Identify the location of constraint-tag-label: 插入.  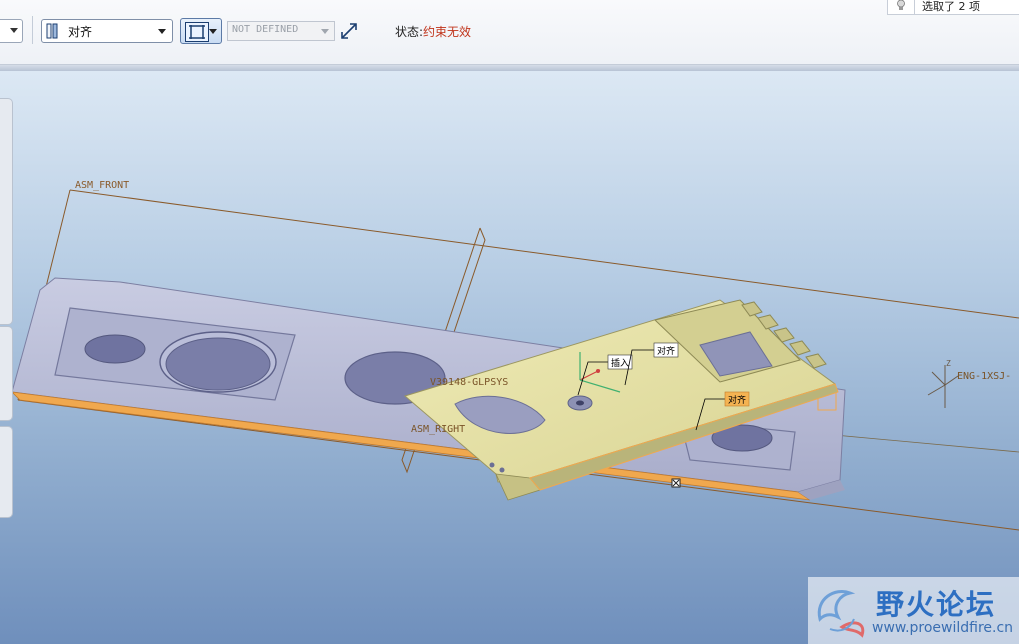
(620, 363).